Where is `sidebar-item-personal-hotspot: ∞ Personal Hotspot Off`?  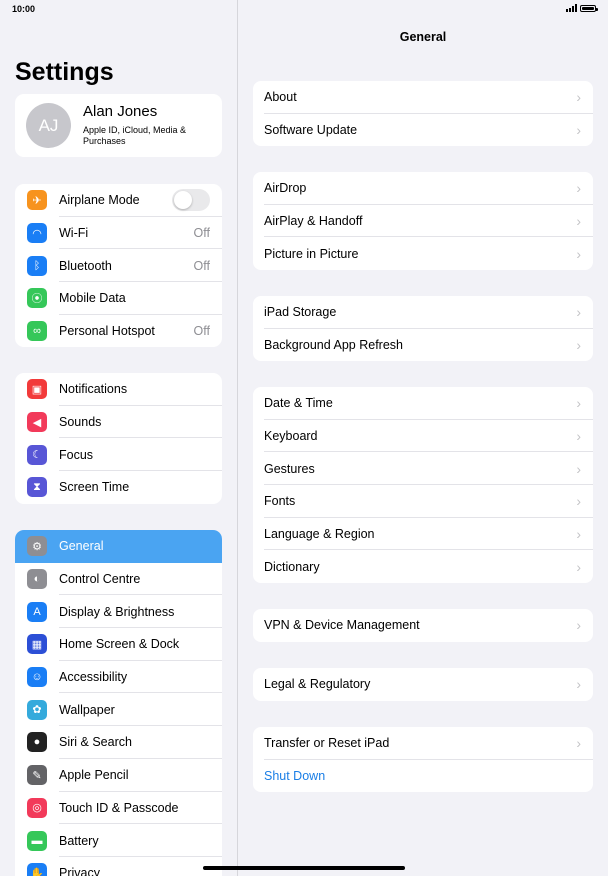
sidebar-item-personal-hotspot: ∞ Personal Hotspot Off is located at coordinates (118, 331).